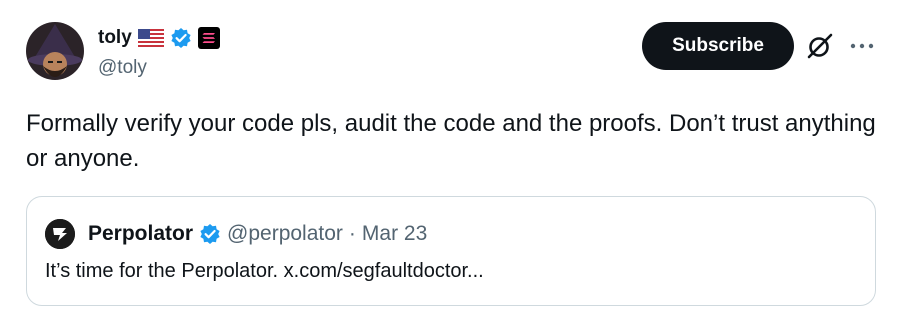  What do you see at coordinates (862, 46) in the screenshot?
I see `more-horizontal-icon` at bounding box center [862, 46].